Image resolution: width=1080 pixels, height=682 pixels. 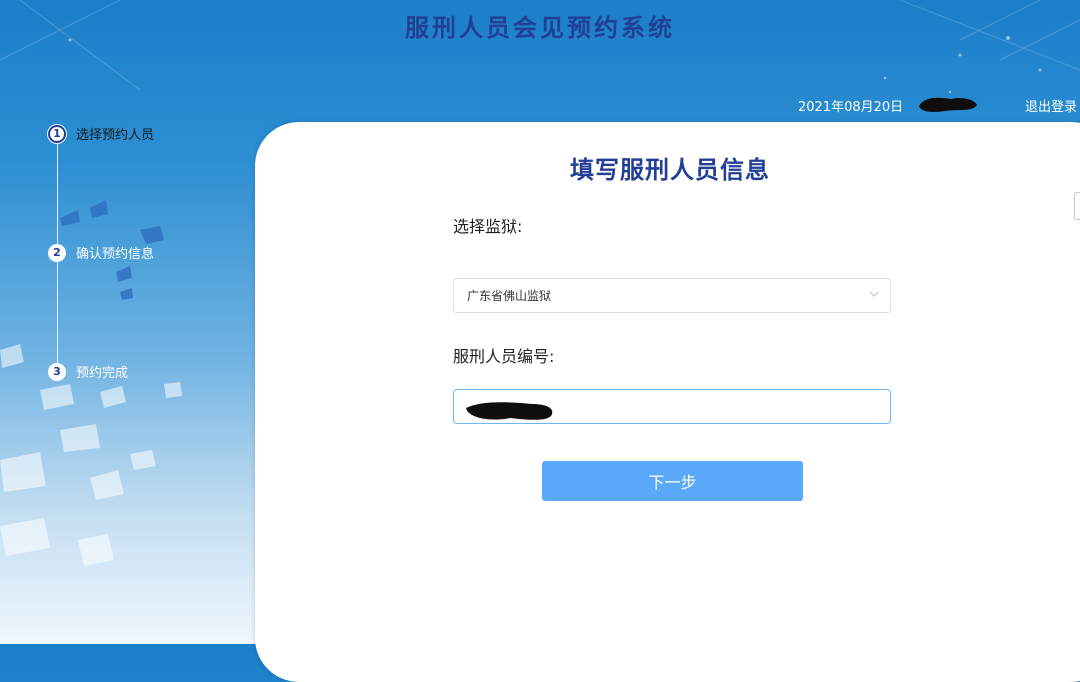 What do you see at coordinates (948, 104) in the screenshot?
I see `redacted-username` at bounding box center [948, 104].